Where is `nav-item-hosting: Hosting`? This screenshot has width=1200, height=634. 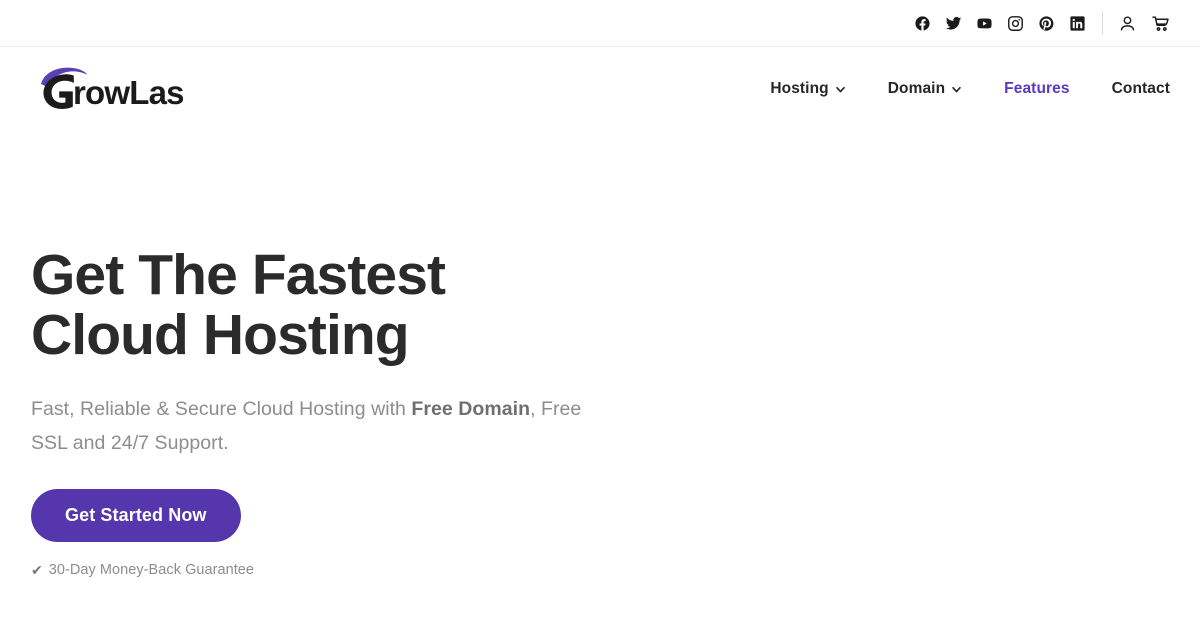 nav-item-hosting: Hosting is located at coordinates (807, 89).